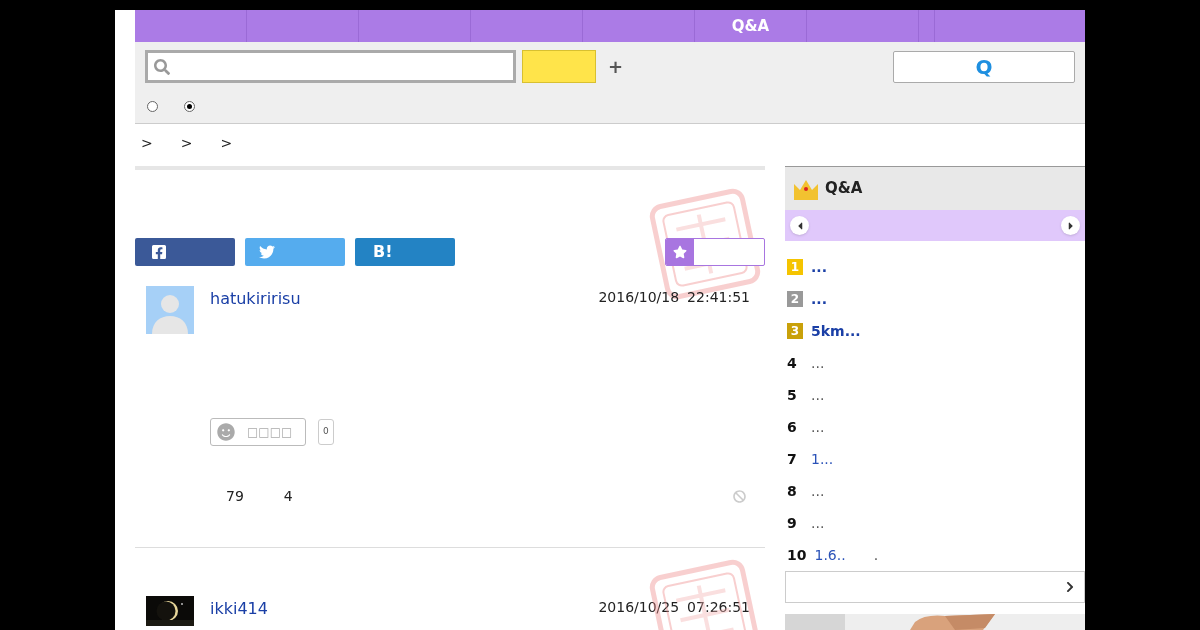  Describe the element at coordinates (239, 609) in the screenshot. I see `username-link: ikki414` at that location.